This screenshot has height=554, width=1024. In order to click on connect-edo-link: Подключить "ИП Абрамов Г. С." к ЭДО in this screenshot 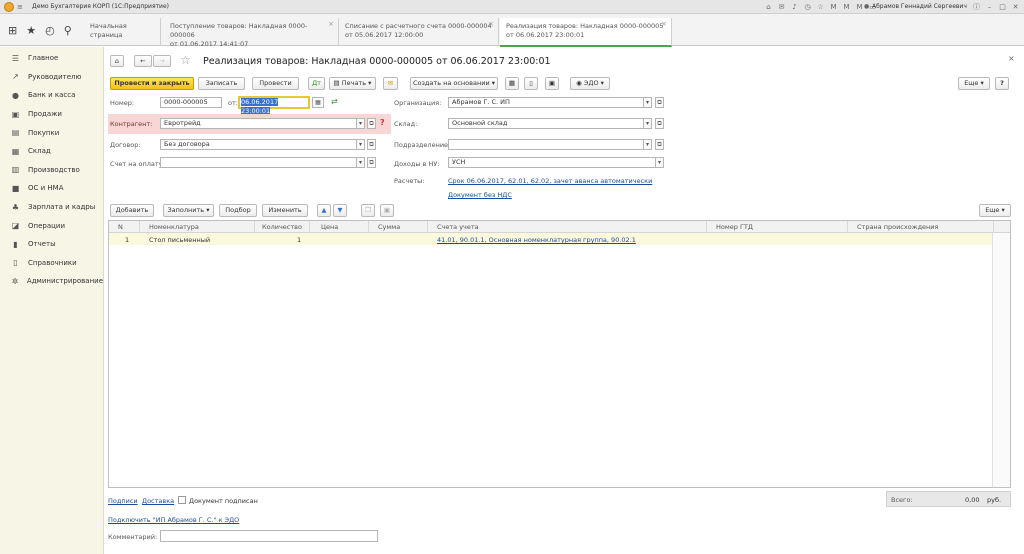, I will do `click(173, 520)`.